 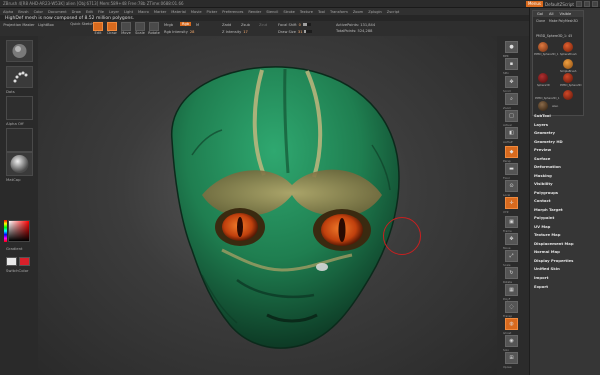 What do you see at coordinates (511, 341) in the screenshot?
I see `solo-button: ◉` at bounding box center [511, 341].